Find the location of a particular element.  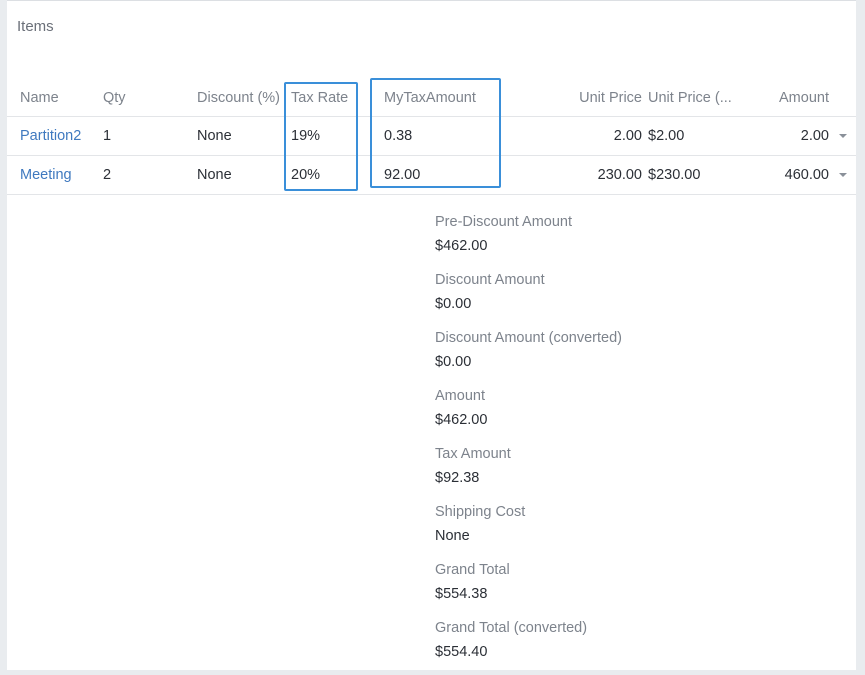

field-label: Grand Total is located at coordinates (472, 570).